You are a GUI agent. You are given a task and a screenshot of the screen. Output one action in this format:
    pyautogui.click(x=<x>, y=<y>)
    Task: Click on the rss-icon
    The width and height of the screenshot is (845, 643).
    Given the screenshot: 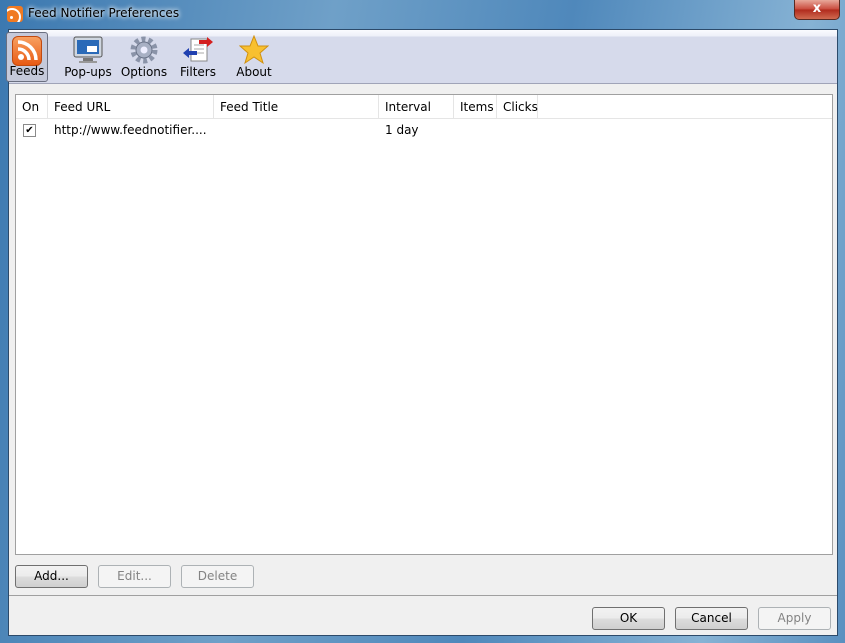 What is the action you would take?
    pyautogui.click(x=27, y=51)
    